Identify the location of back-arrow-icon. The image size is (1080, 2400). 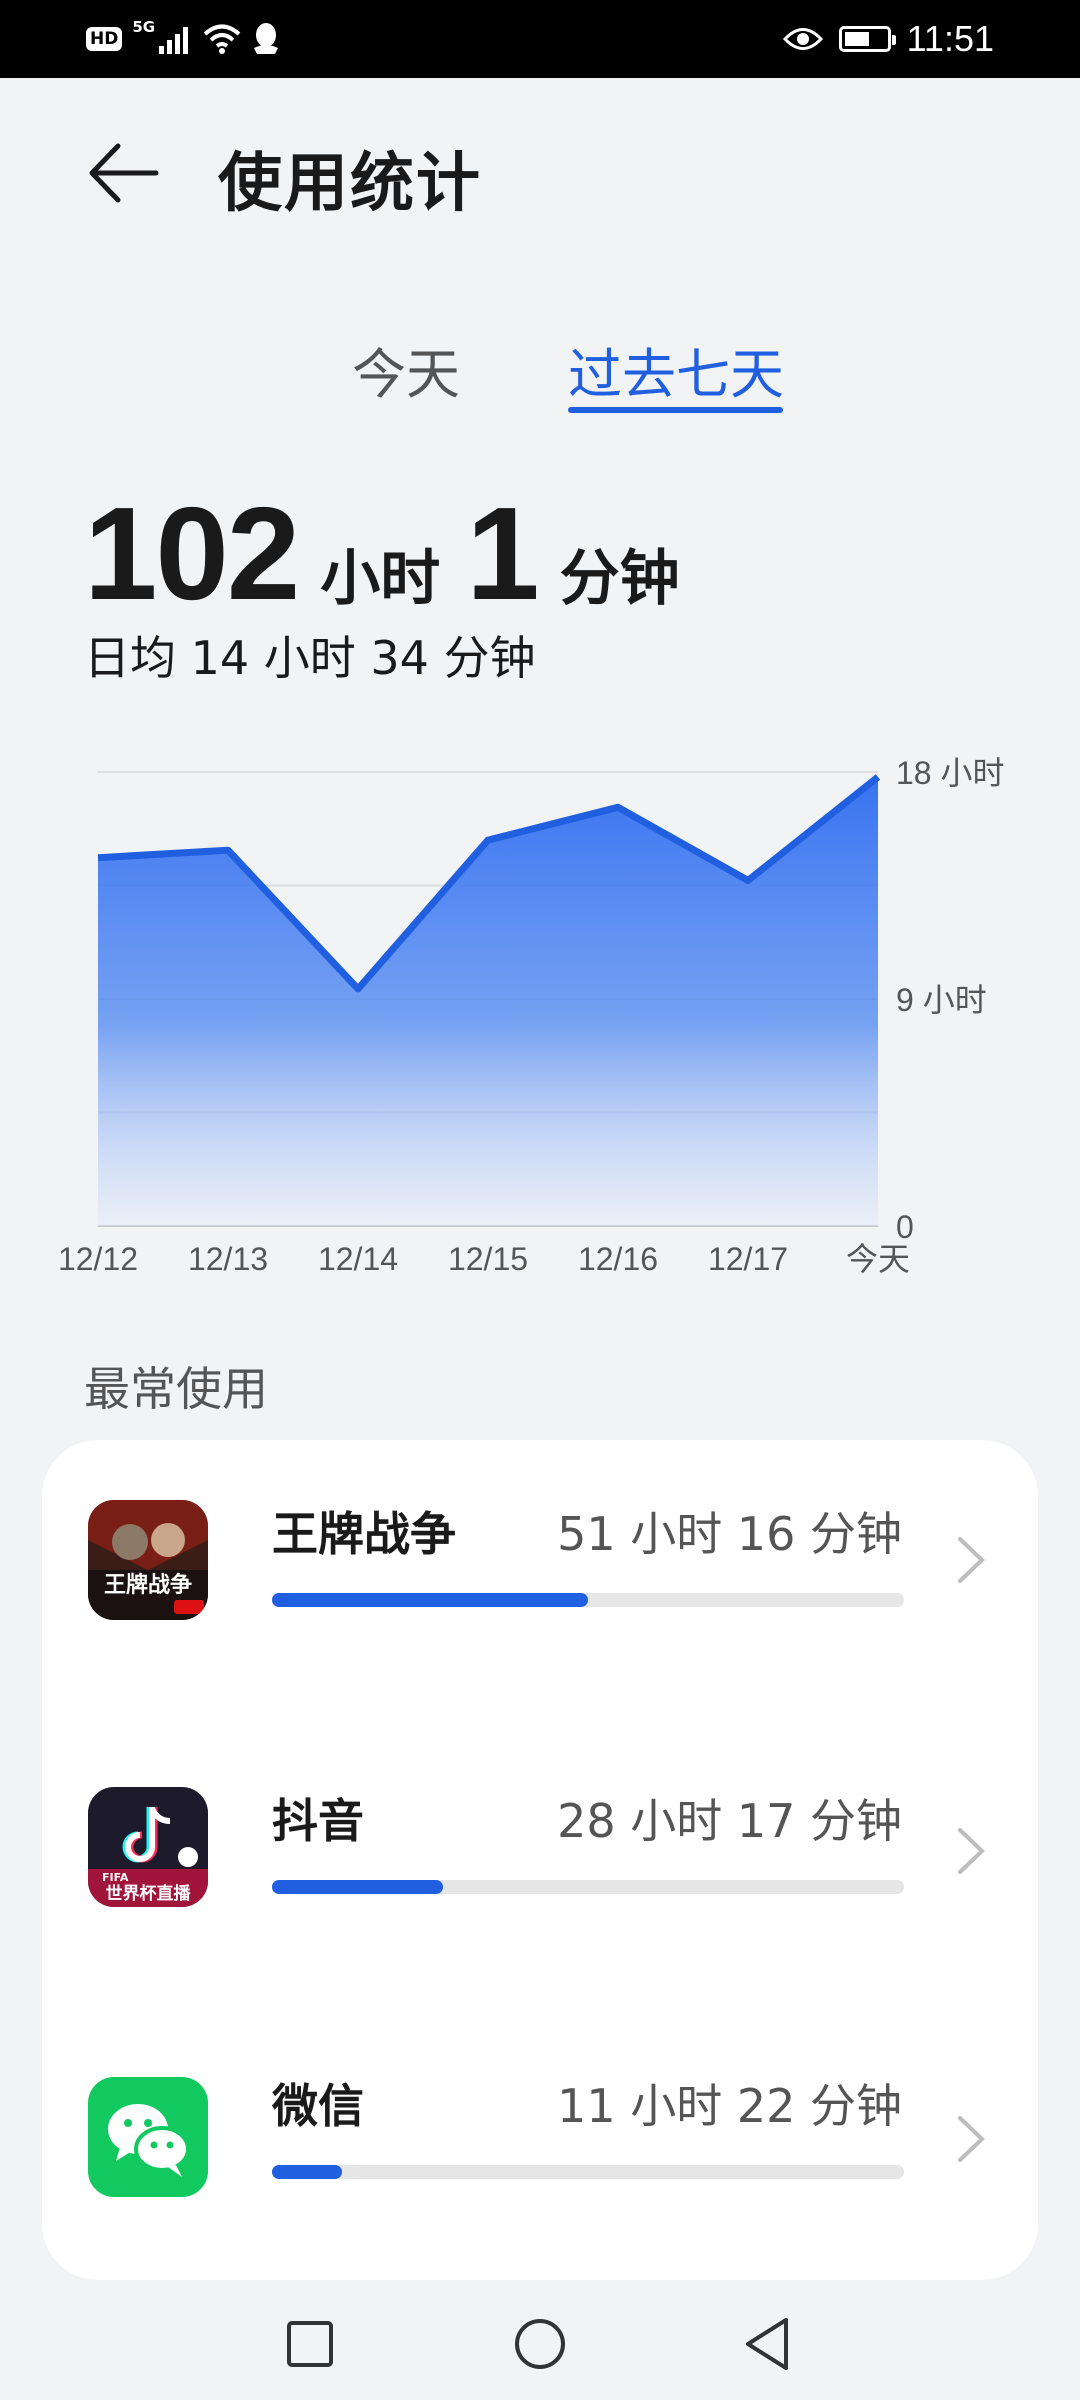
(124, 173).